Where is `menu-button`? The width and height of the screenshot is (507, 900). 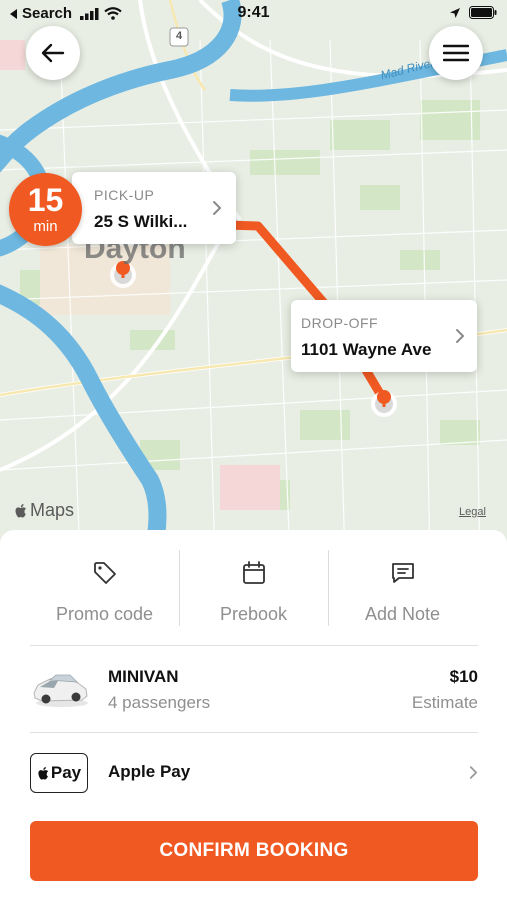
menu-button is located at coordinates (456, 53).